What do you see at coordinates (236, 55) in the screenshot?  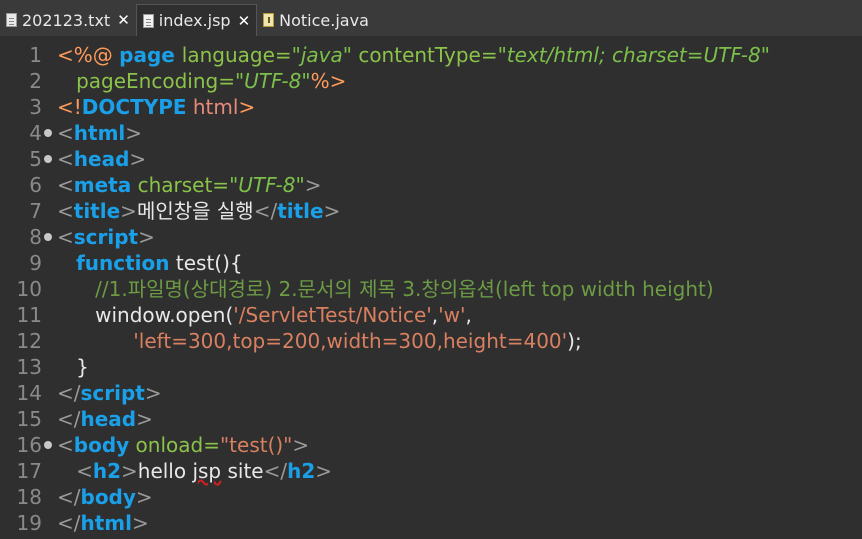 I see `code-token: language=` at bounding box center [236, 55].